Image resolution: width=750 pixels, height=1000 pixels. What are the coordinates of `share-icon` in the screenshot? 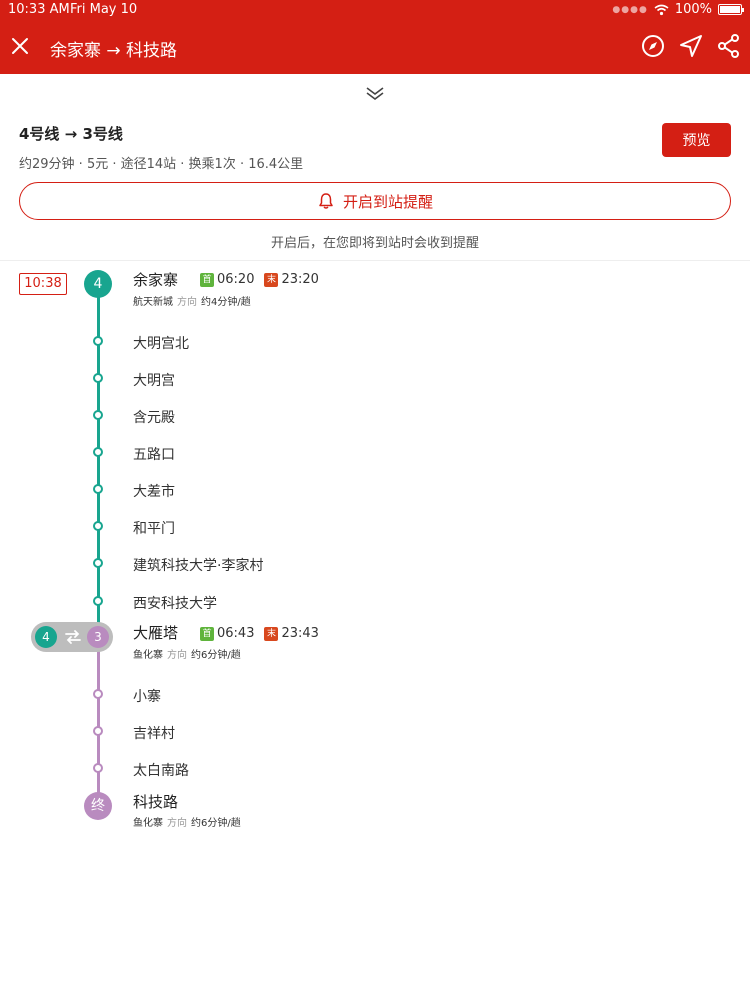 It's located at (729, 46).